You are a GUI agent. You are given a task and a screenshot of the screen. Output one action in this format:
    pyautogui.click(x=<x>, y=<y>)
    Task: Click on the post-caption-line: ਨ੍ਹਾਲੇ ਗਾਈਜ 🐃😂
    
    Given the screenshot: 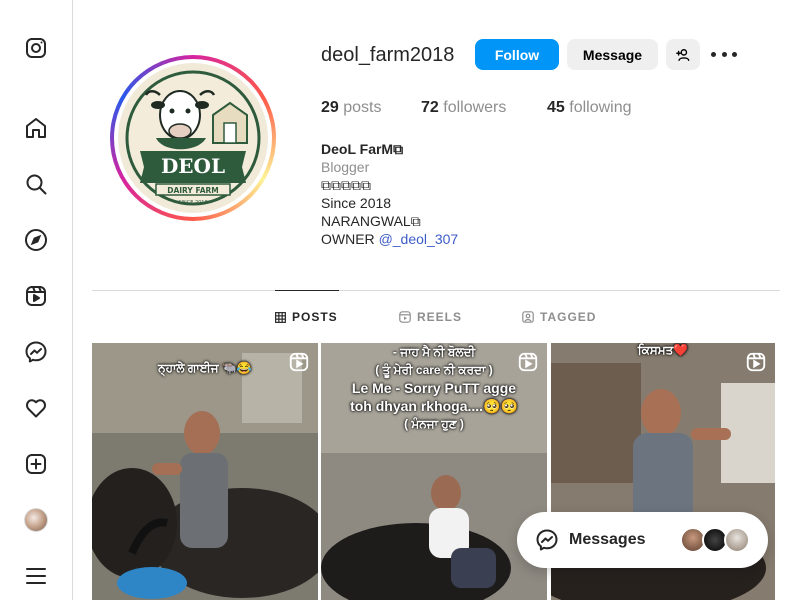 What is the action you would take?
    pyautogui.click(x=205, y=368)
    